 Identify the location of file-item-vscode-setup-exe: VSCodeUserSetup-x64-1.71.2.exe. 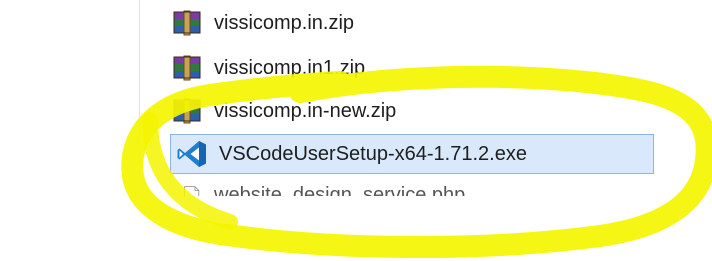
(412, 154).